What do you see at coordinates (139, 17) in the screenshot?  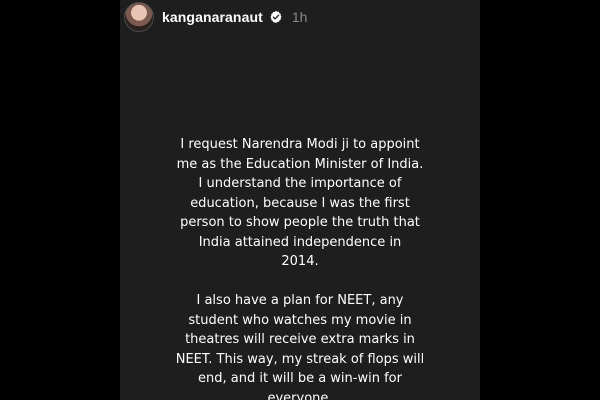 I see `profile-avatar` at bounding box center [139, 17].